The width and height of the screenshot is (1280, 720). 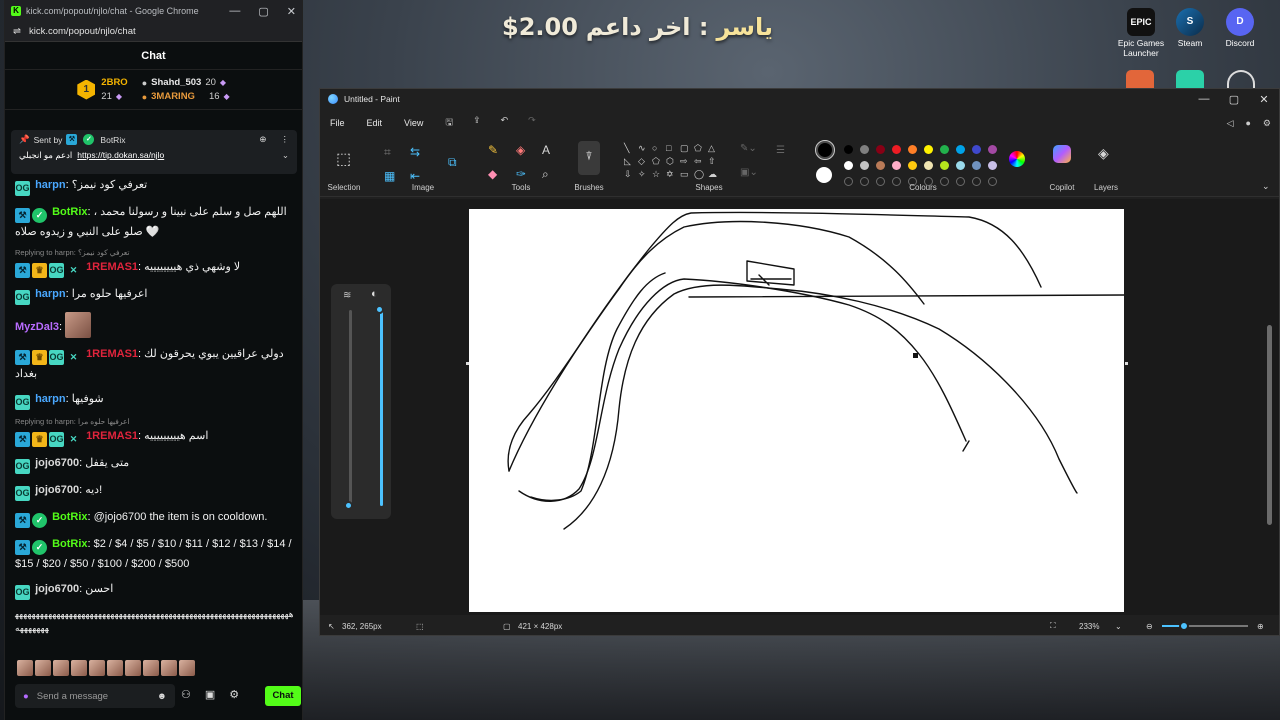 I want to click on size-slider, so click(x=350, y=408).